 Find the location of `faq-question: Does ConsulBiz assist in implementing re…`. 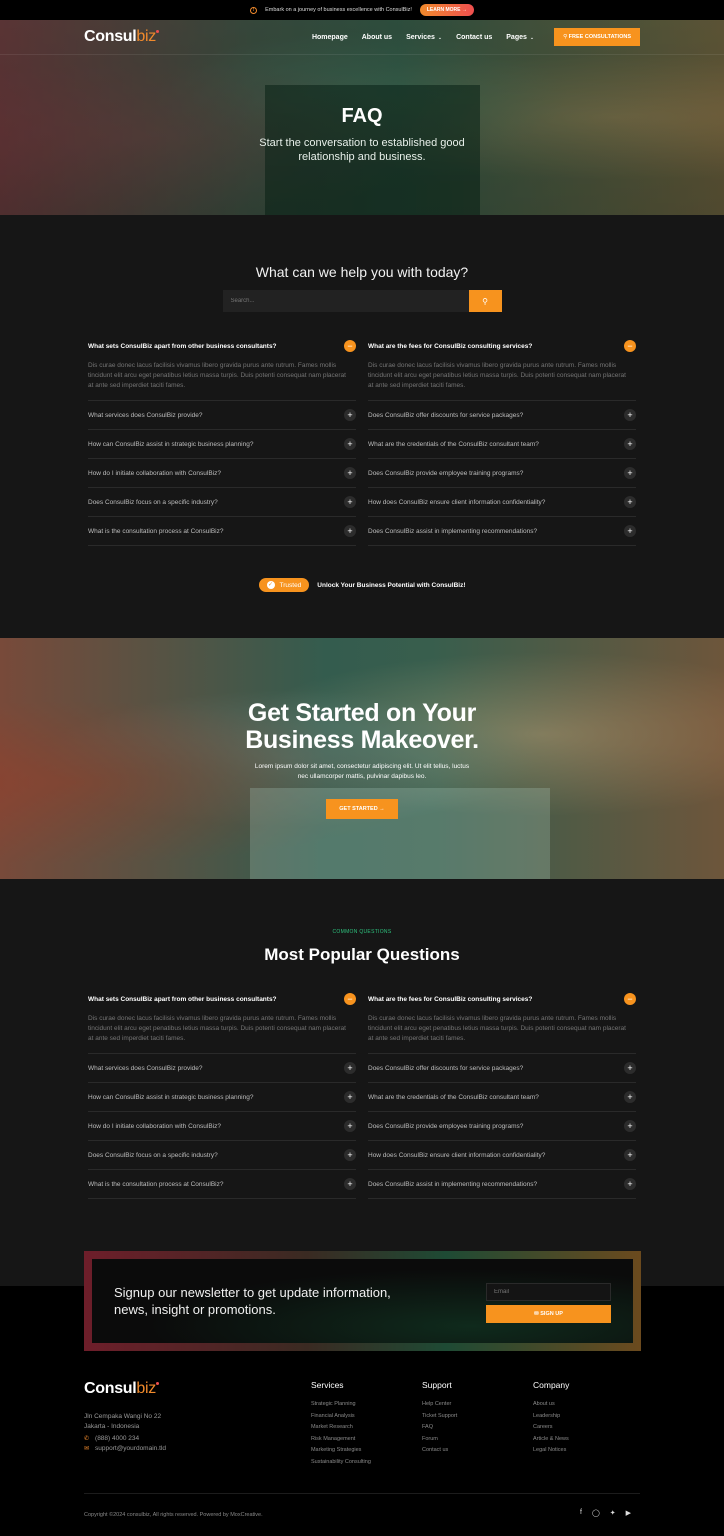

faq-question: Does ConsulBiz assist in implementing re… is located at coordinates (453, 1184).